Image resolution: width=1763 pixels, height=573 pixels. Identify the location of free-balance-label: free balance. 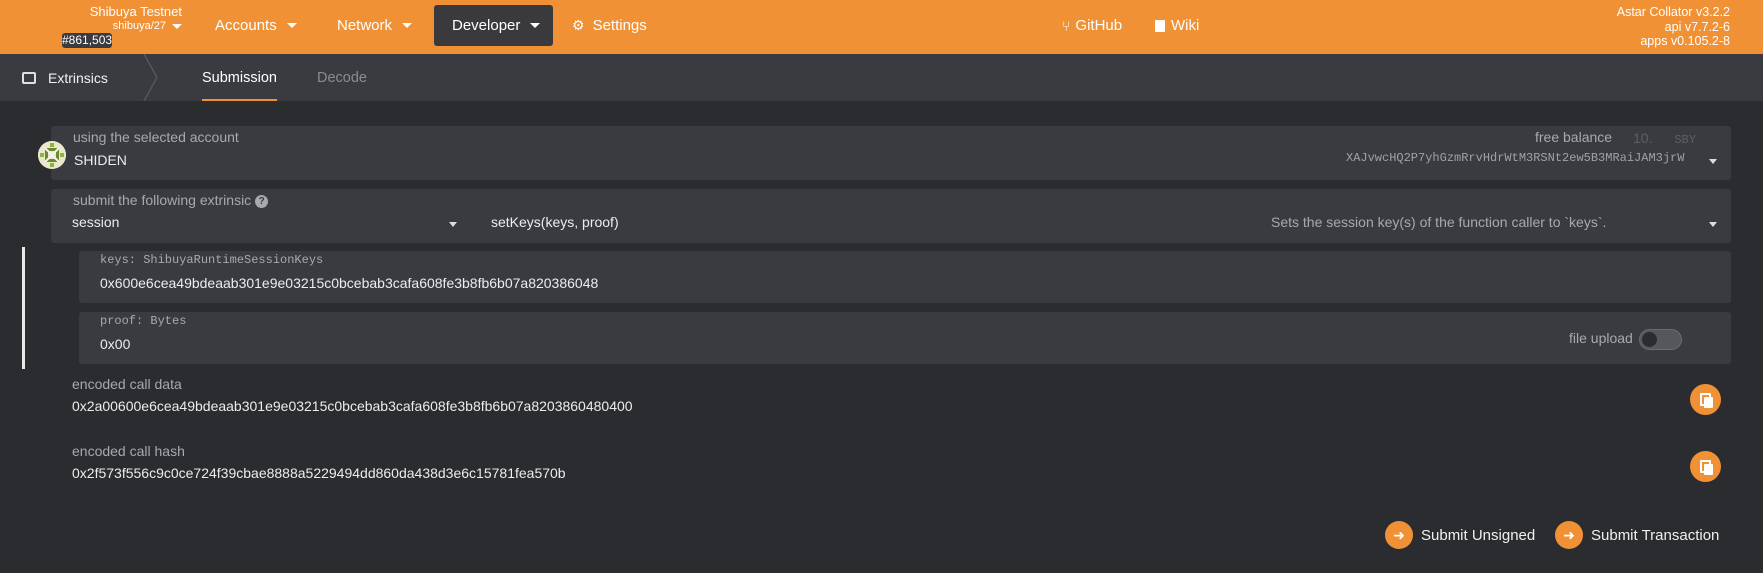
(1574, 137).